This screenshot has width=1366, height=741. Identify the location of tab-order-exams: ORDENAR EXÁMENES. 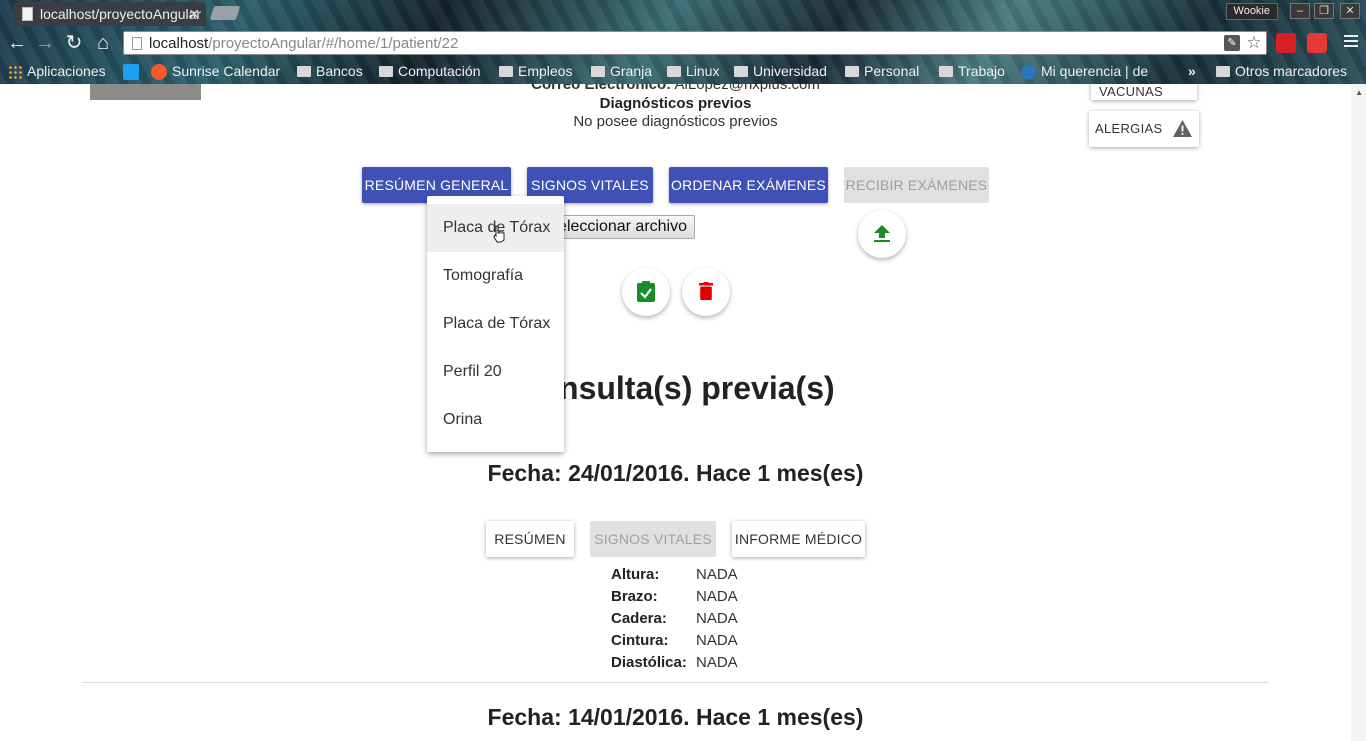
(748, 185).